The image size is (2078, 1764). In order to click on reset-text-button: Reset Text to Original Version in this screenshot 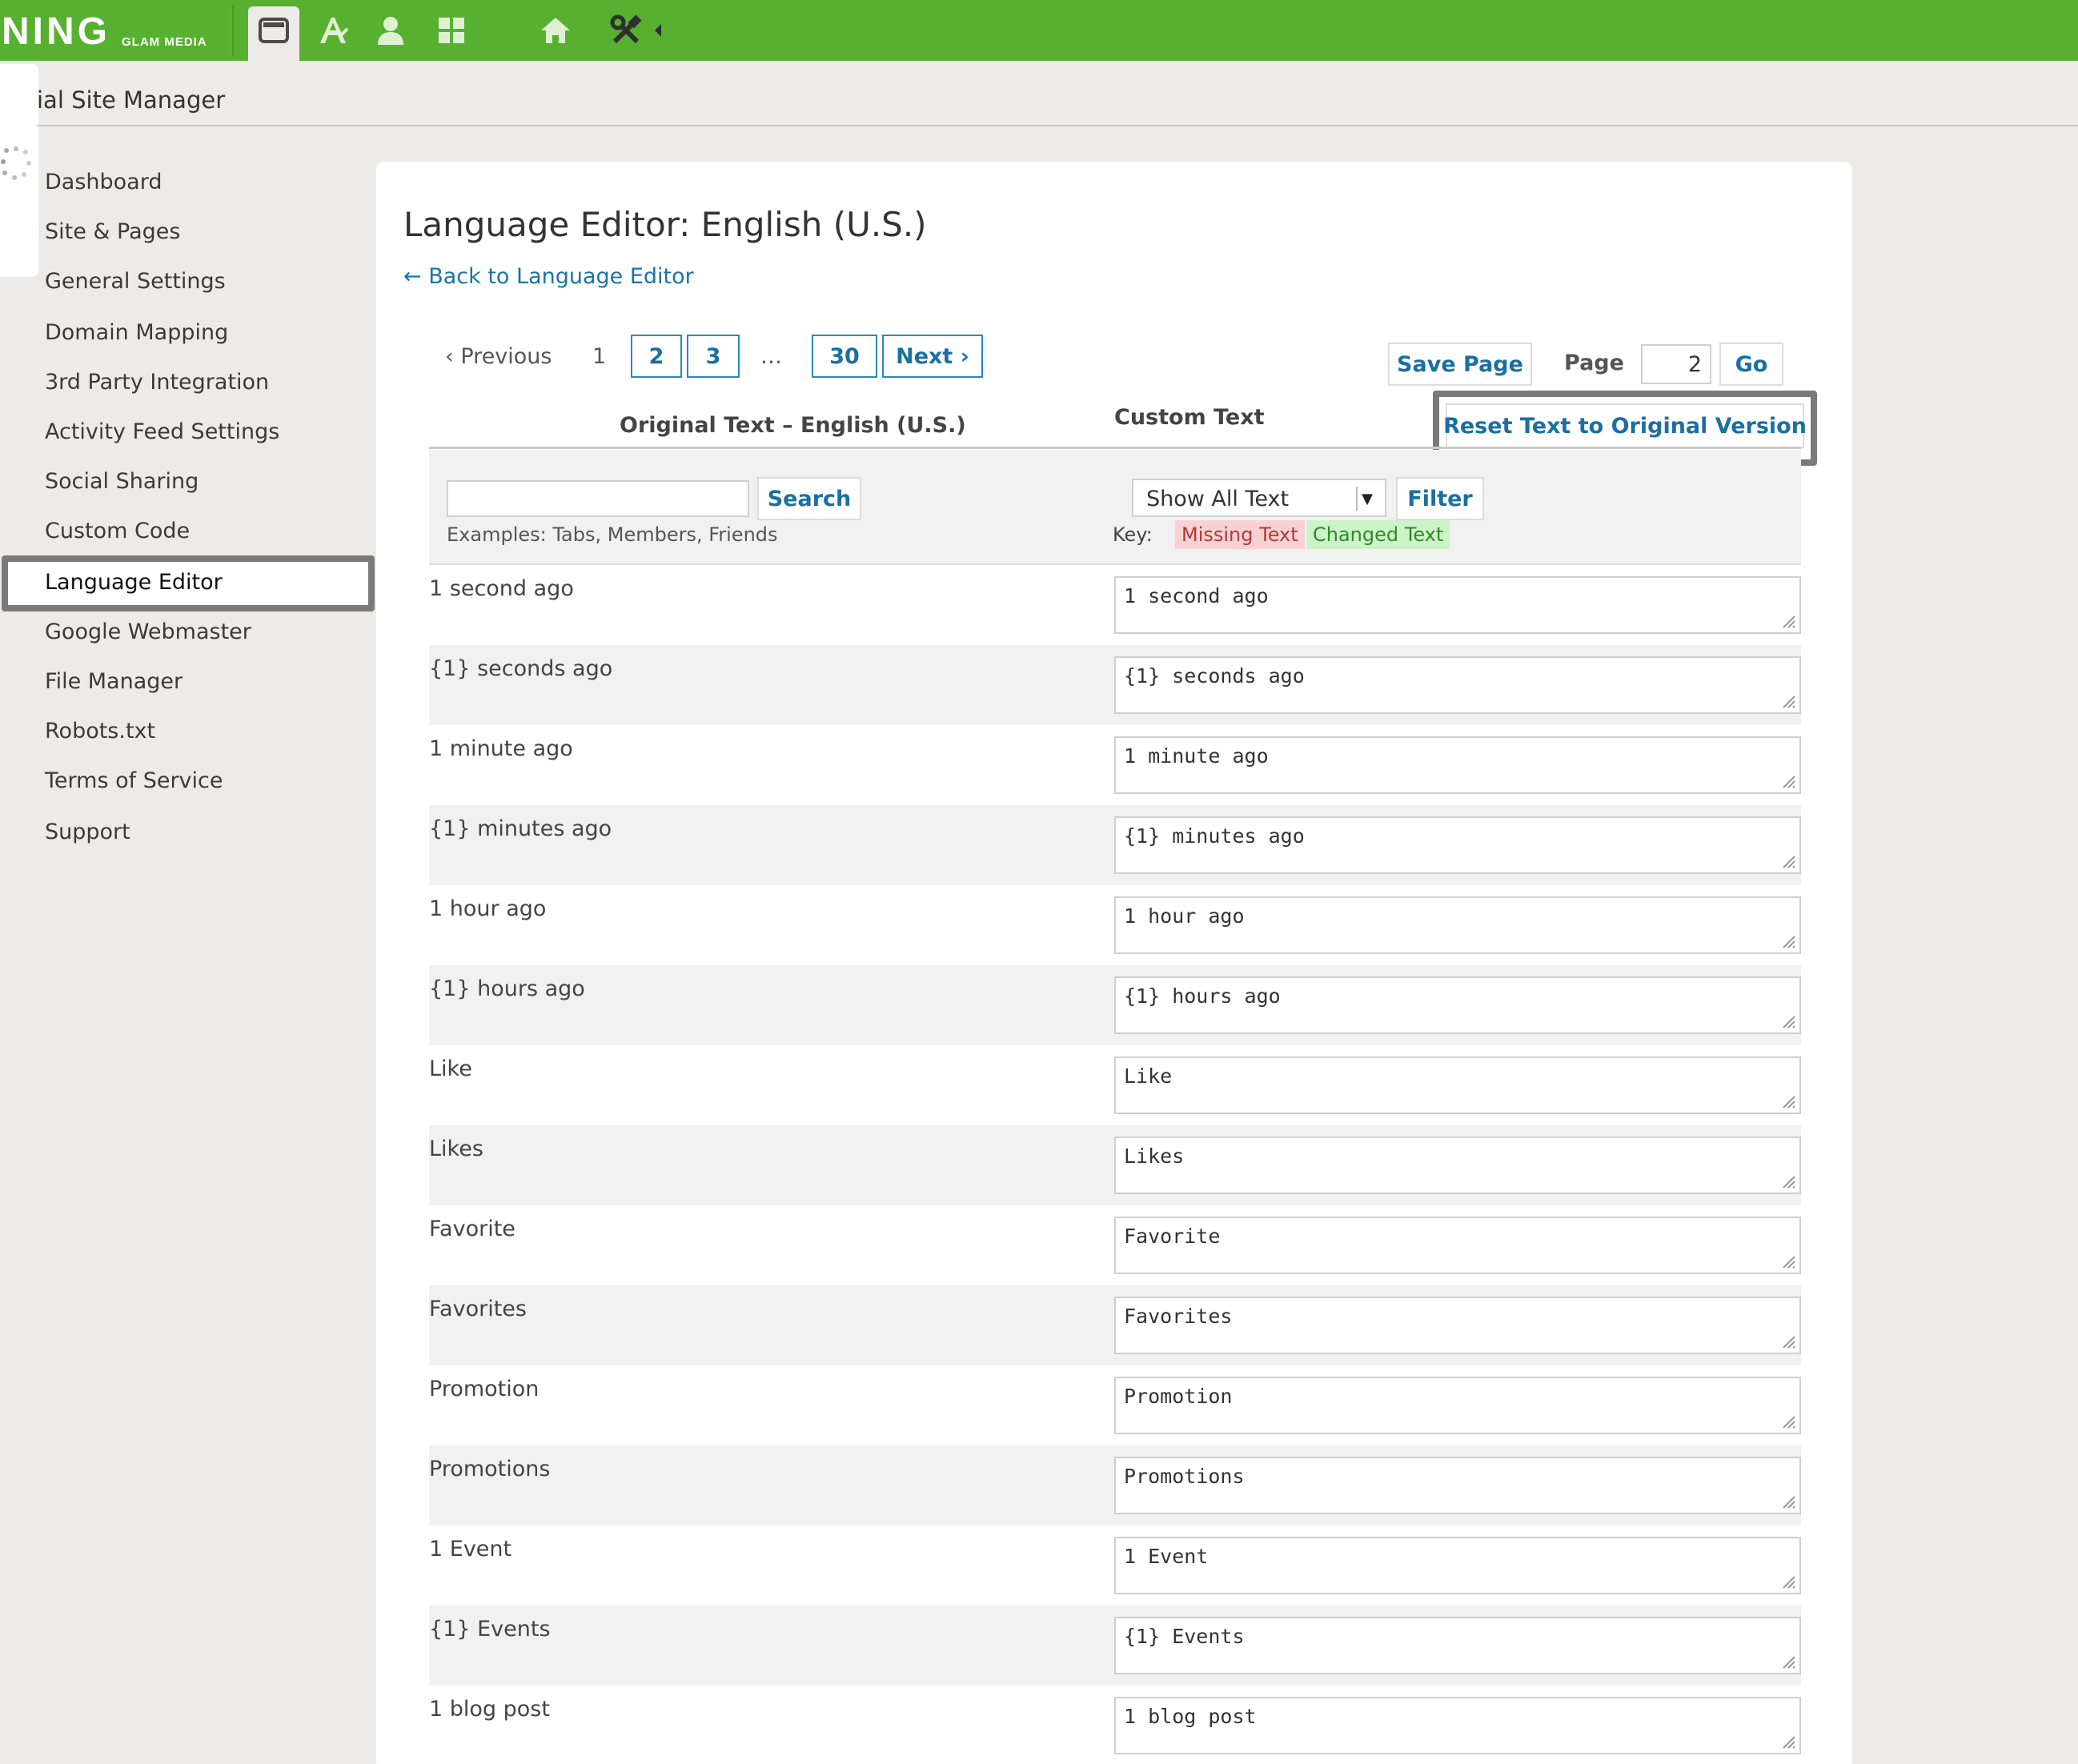, I will do `click(1625, 425)`.